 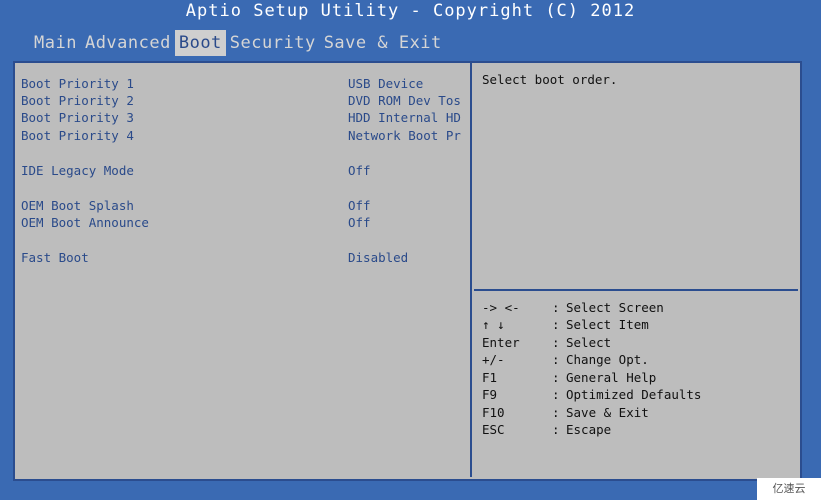 What do you see at coordinates (589, 342) in the screenshot?
I see `key-desc: Select` at bounding box center [589, 342].